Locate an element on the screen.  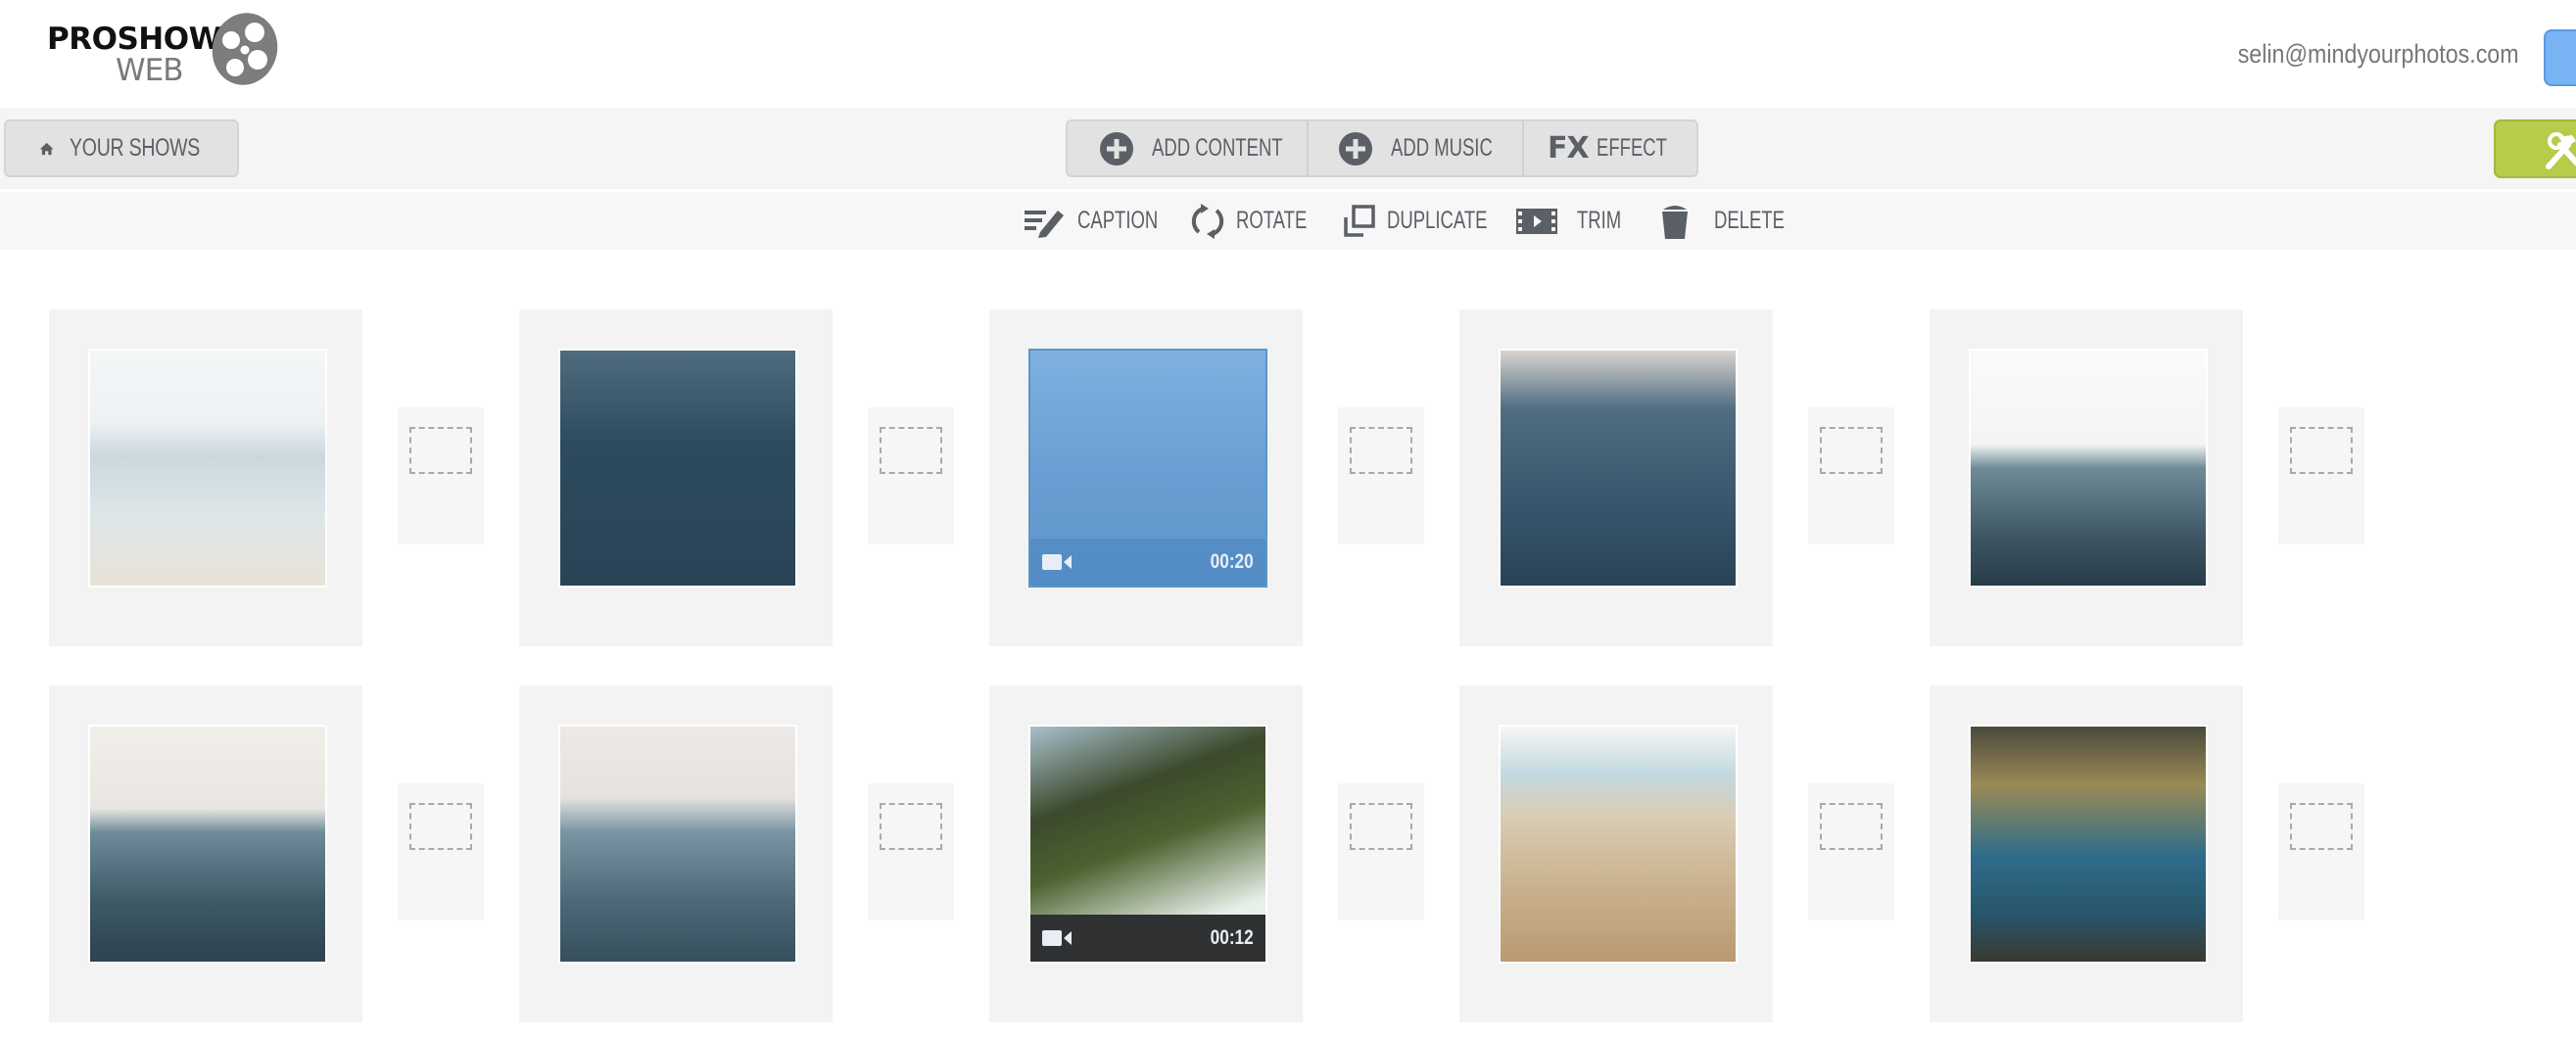
video-duration: 00:12 is located at coordinates (1232, 937).